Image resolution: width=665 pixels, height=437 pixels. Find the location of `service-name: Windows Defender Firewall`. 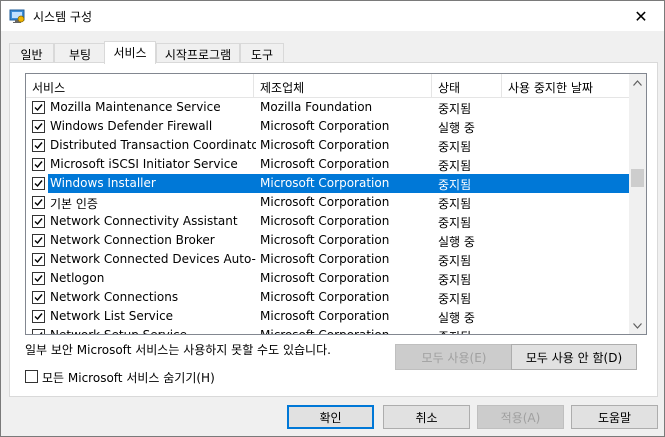

service-name: Windows Defender Firewall is located at coordinates (131, 126).